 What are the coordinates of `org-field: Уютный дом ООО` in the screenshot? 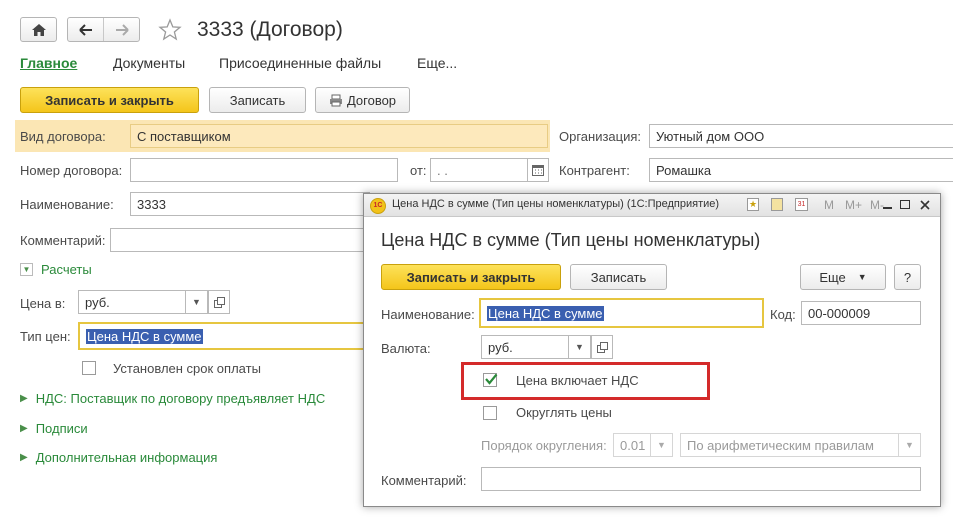 It's located at (801, 136).